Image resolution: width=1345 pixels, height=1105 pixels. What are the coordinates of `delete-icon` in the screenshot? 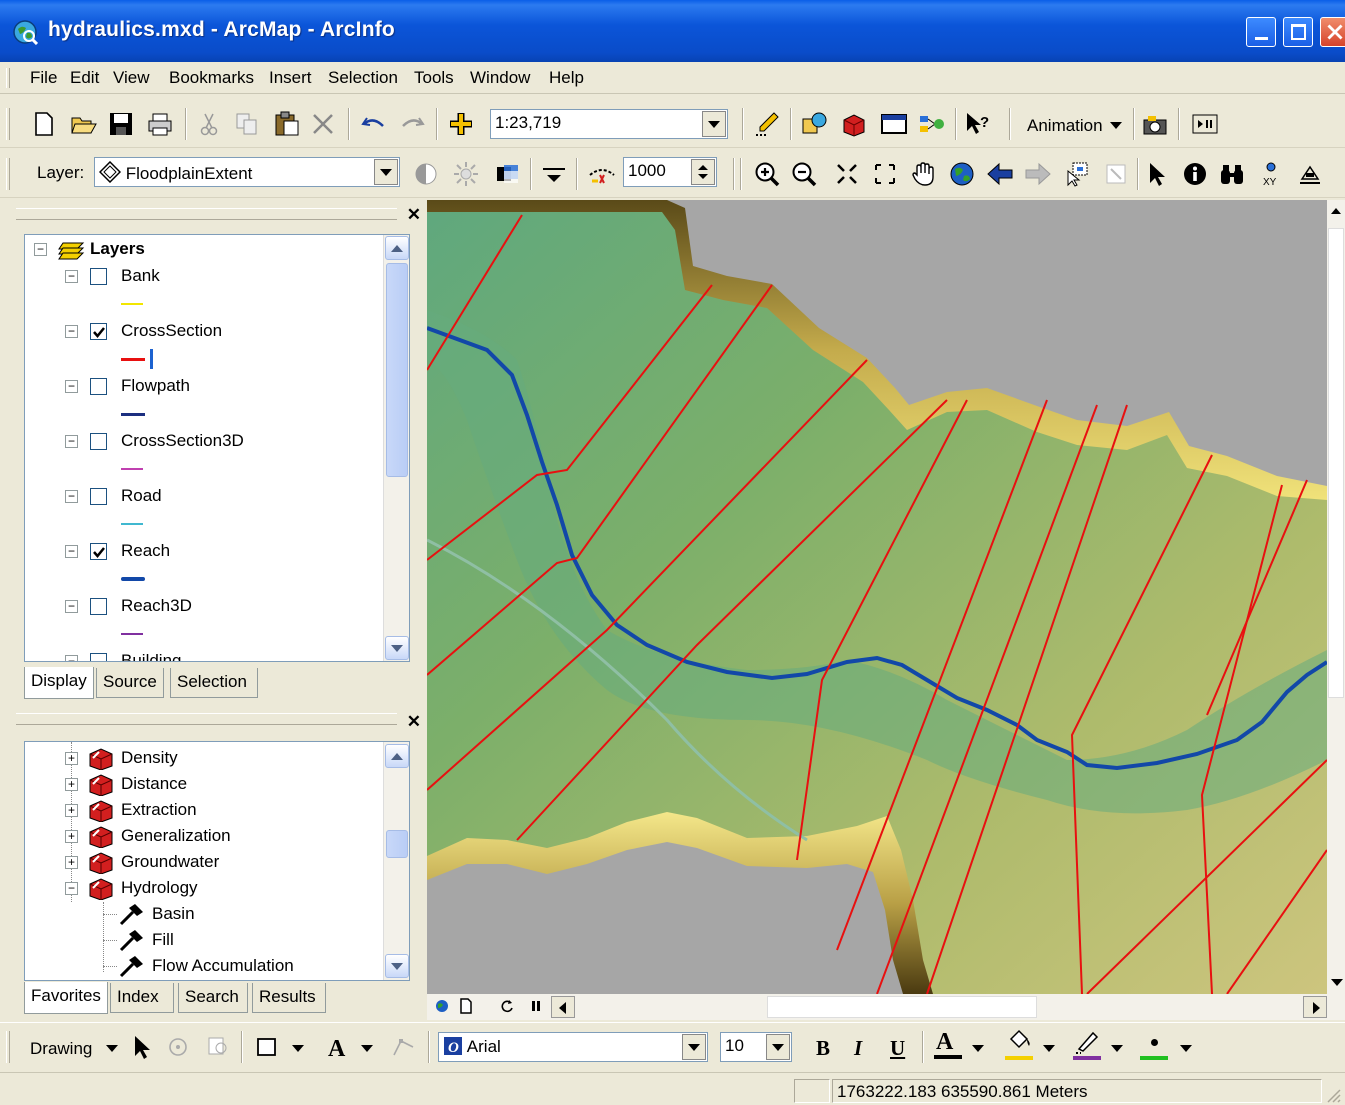 It's located at (323, 124).